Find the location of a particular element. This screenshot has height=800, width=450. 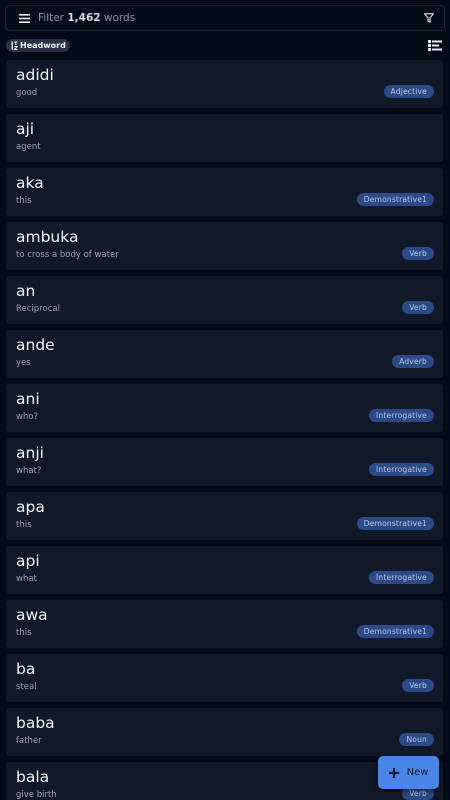

sort-label: Headword is located at coordinates (43, 45).